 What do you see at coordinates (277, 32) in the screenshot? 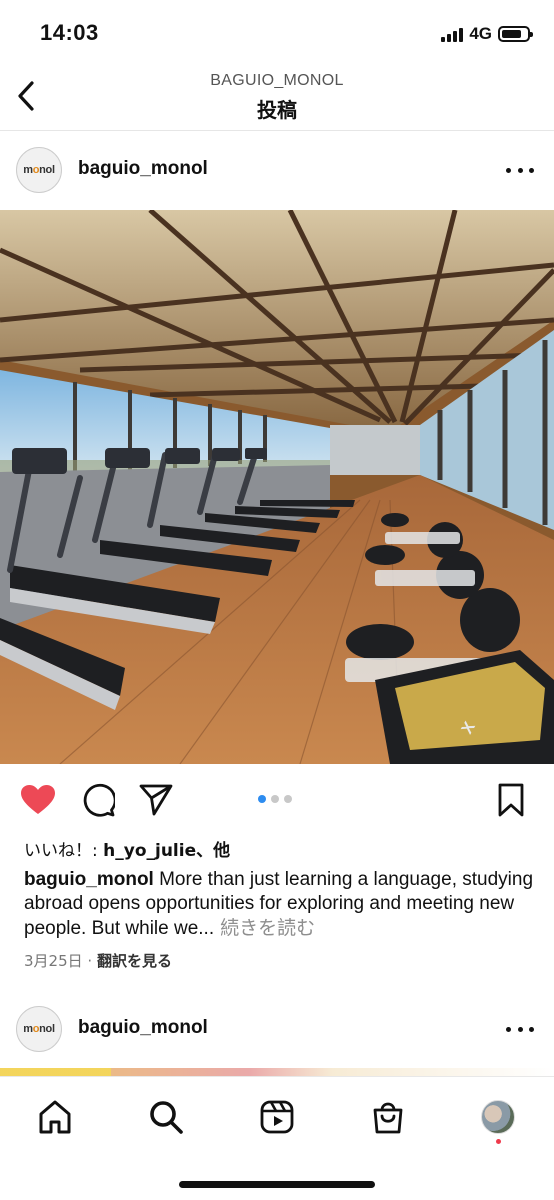
I see `status-bar: 14:03 4G` at bounding box center [277, 32].